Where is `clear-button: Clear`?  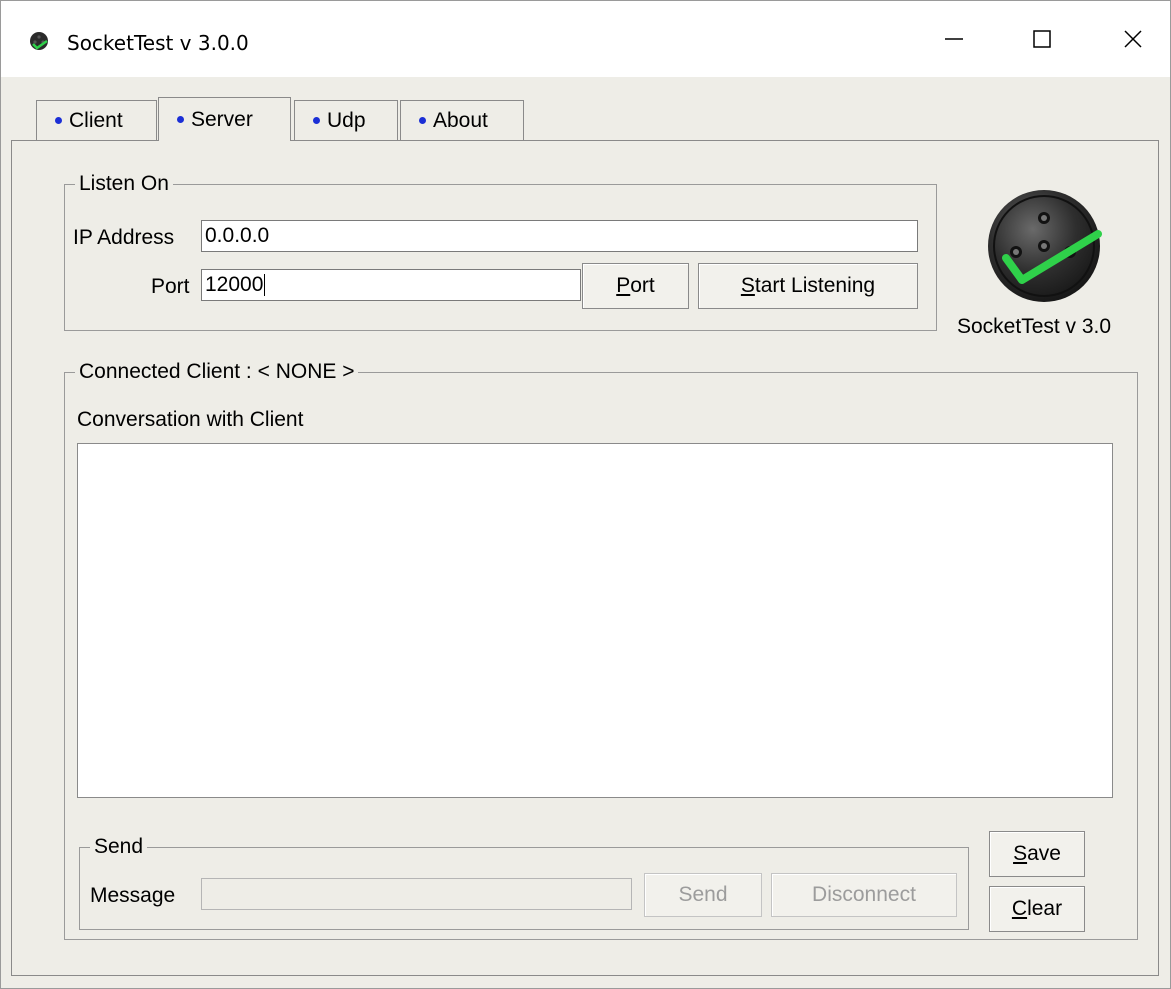 clear-button: Clear is located at coordinates (1037, 909).